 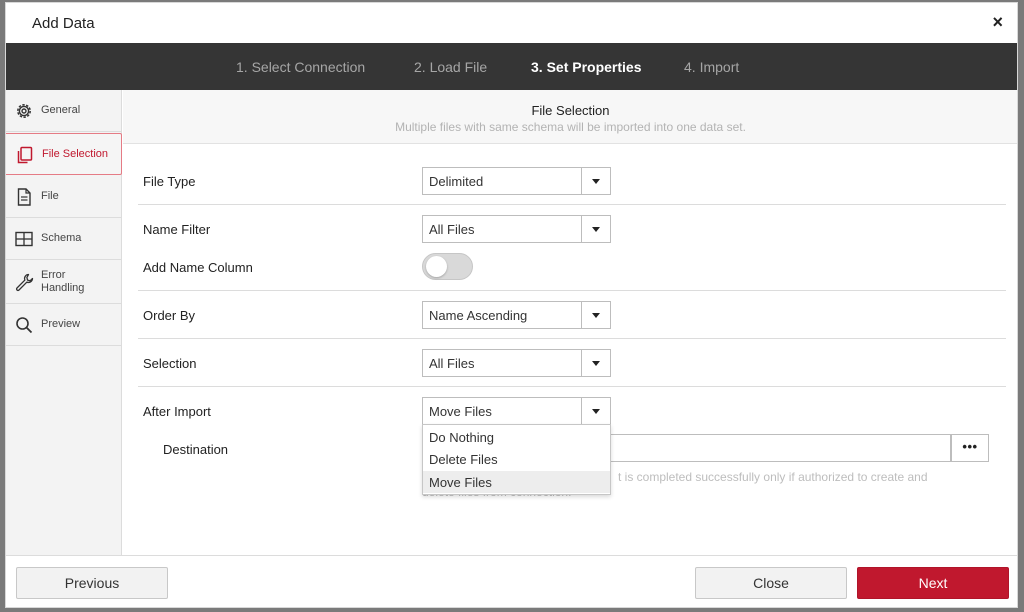 What do you see at coordinates (169, 181) in the screenshot?
I see `file-type-label: File Type` at bounding box center [169, 181].